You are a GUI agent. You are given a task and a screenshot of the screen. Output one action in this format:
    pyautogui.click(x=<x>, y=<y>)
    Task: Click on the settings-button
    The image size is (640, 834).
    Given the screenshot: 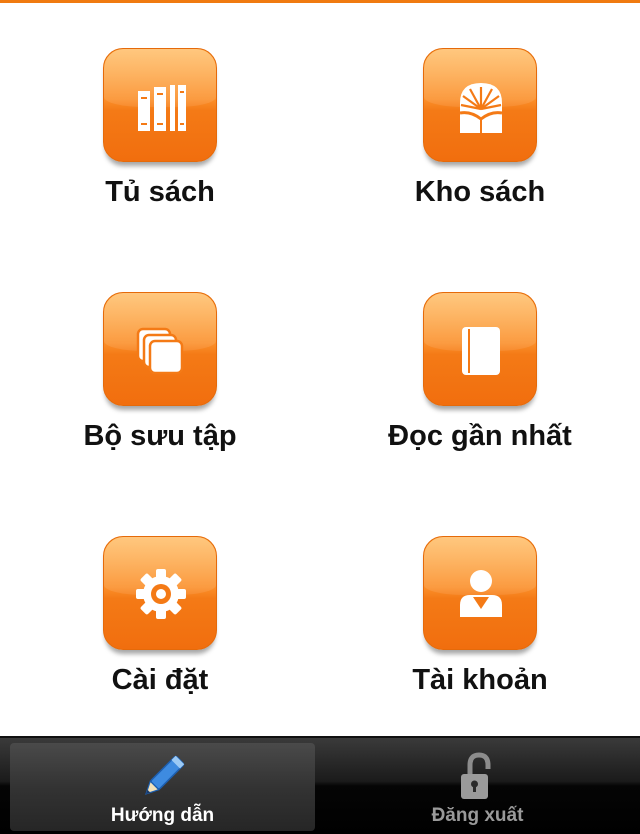 What is the action you would take?
    pyautogui.click(x=160, y=593)
    